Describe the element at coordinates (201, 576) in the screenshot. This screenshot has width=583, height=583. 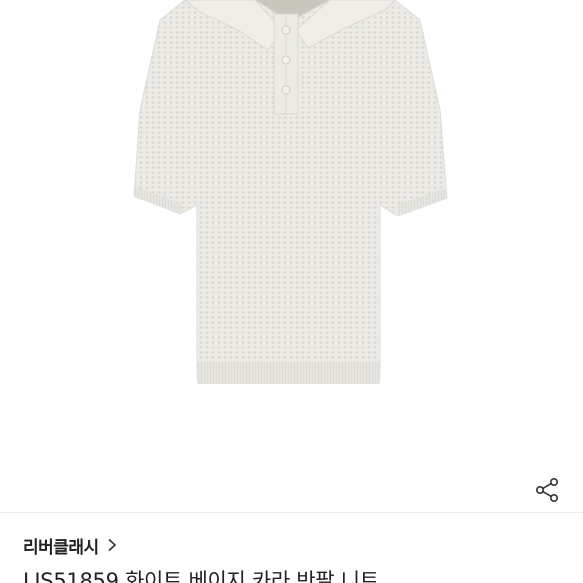
I see `product-title: LIS51859 화이트 베이지 카라 반팔 니트` at that location.